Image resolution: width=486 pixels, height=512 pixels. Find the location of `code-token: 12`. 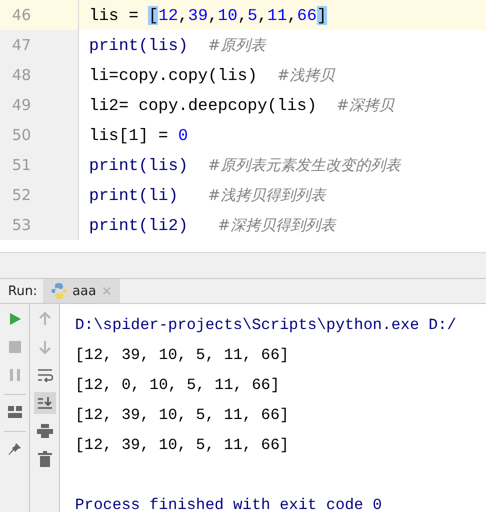

code-token: 12 is located at coordinates (168, 15).